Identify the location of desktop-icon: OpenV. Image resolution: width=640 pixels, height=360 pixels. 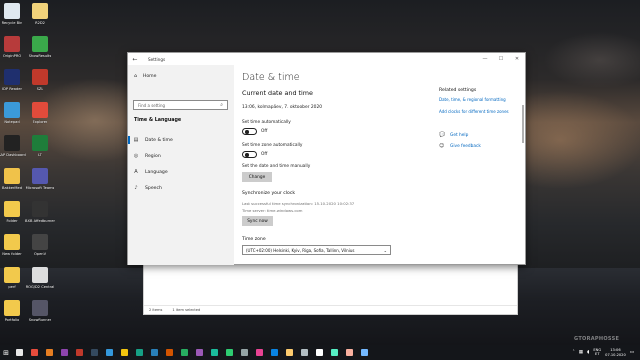
(40, 245).